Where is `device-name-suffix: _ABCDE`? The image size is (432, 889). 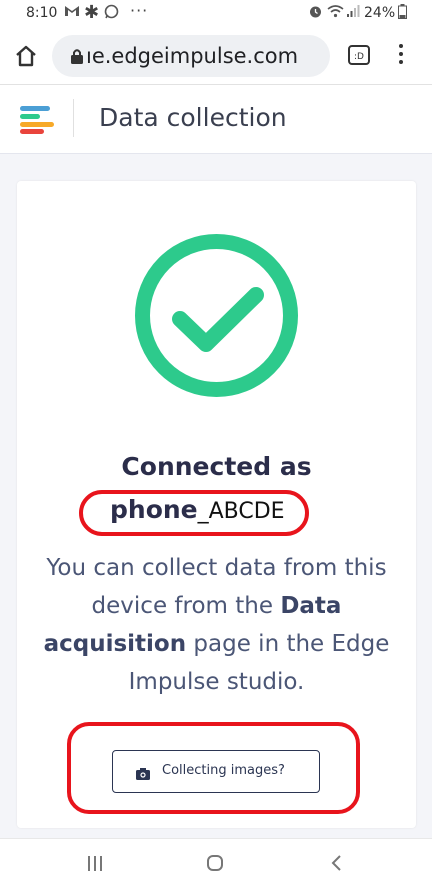
device-name-suffix: _ABCDE is located at coordinates (241, 511).